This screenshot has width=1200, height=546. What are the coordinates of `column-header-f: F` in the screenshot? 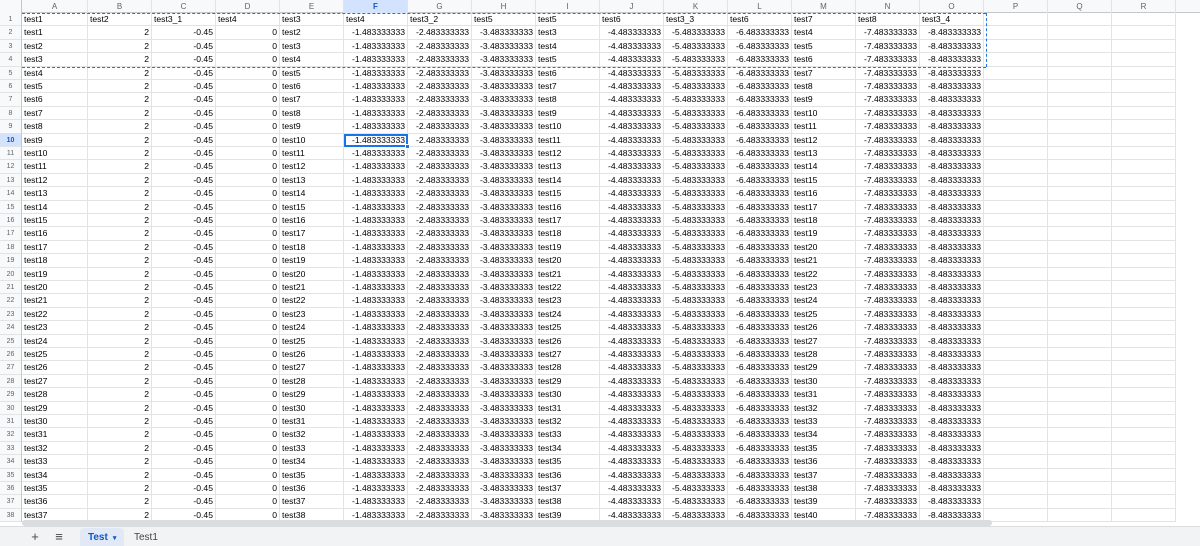 It's located at (376, 6).